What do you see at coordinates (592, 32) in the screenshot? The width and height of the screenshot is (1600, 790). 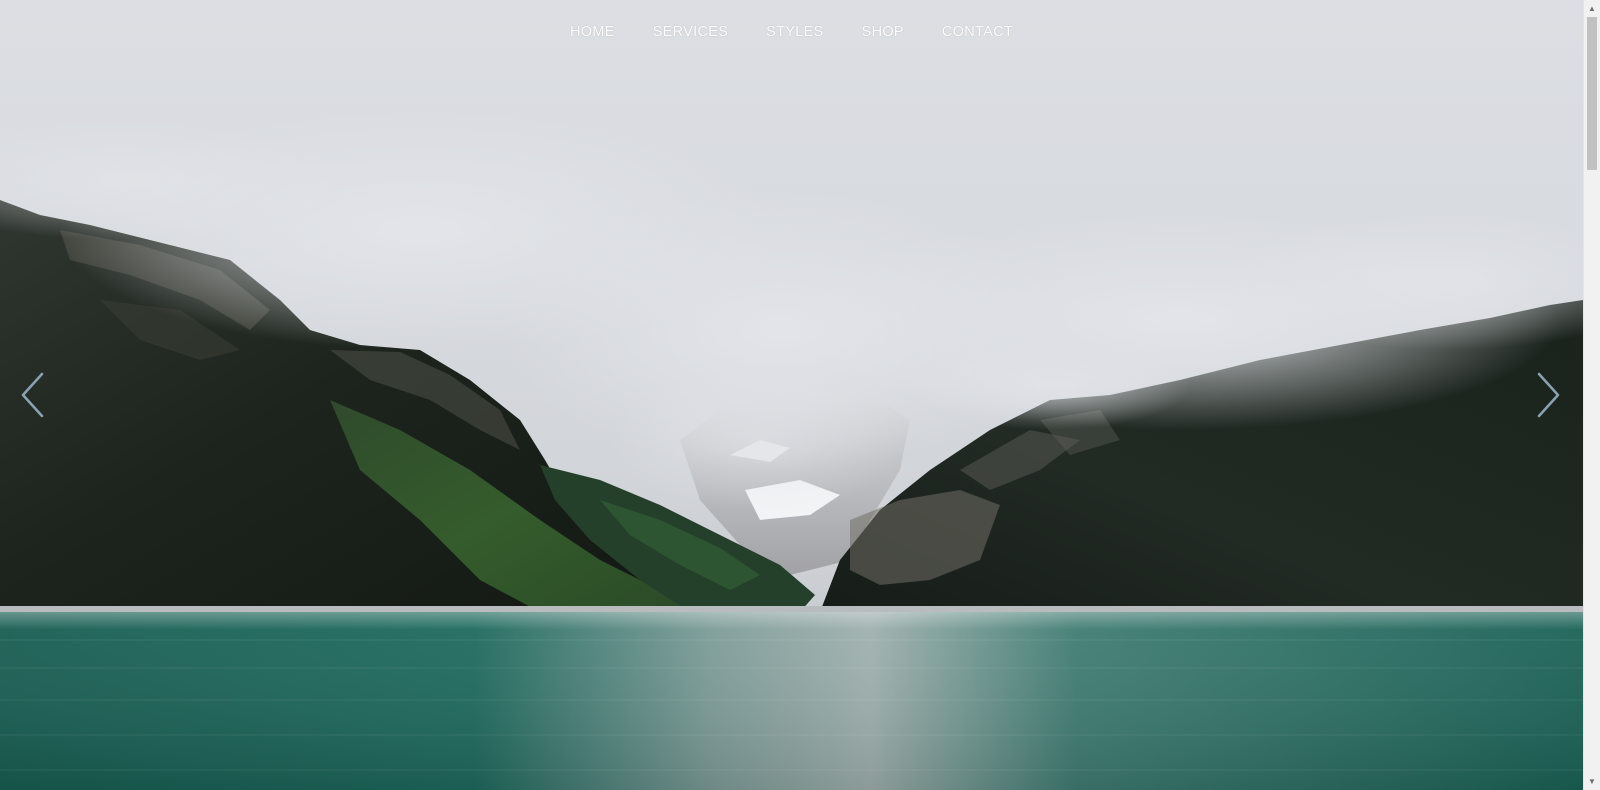 I see `nav-item-home: HOME` at bounding box center [592, 32].